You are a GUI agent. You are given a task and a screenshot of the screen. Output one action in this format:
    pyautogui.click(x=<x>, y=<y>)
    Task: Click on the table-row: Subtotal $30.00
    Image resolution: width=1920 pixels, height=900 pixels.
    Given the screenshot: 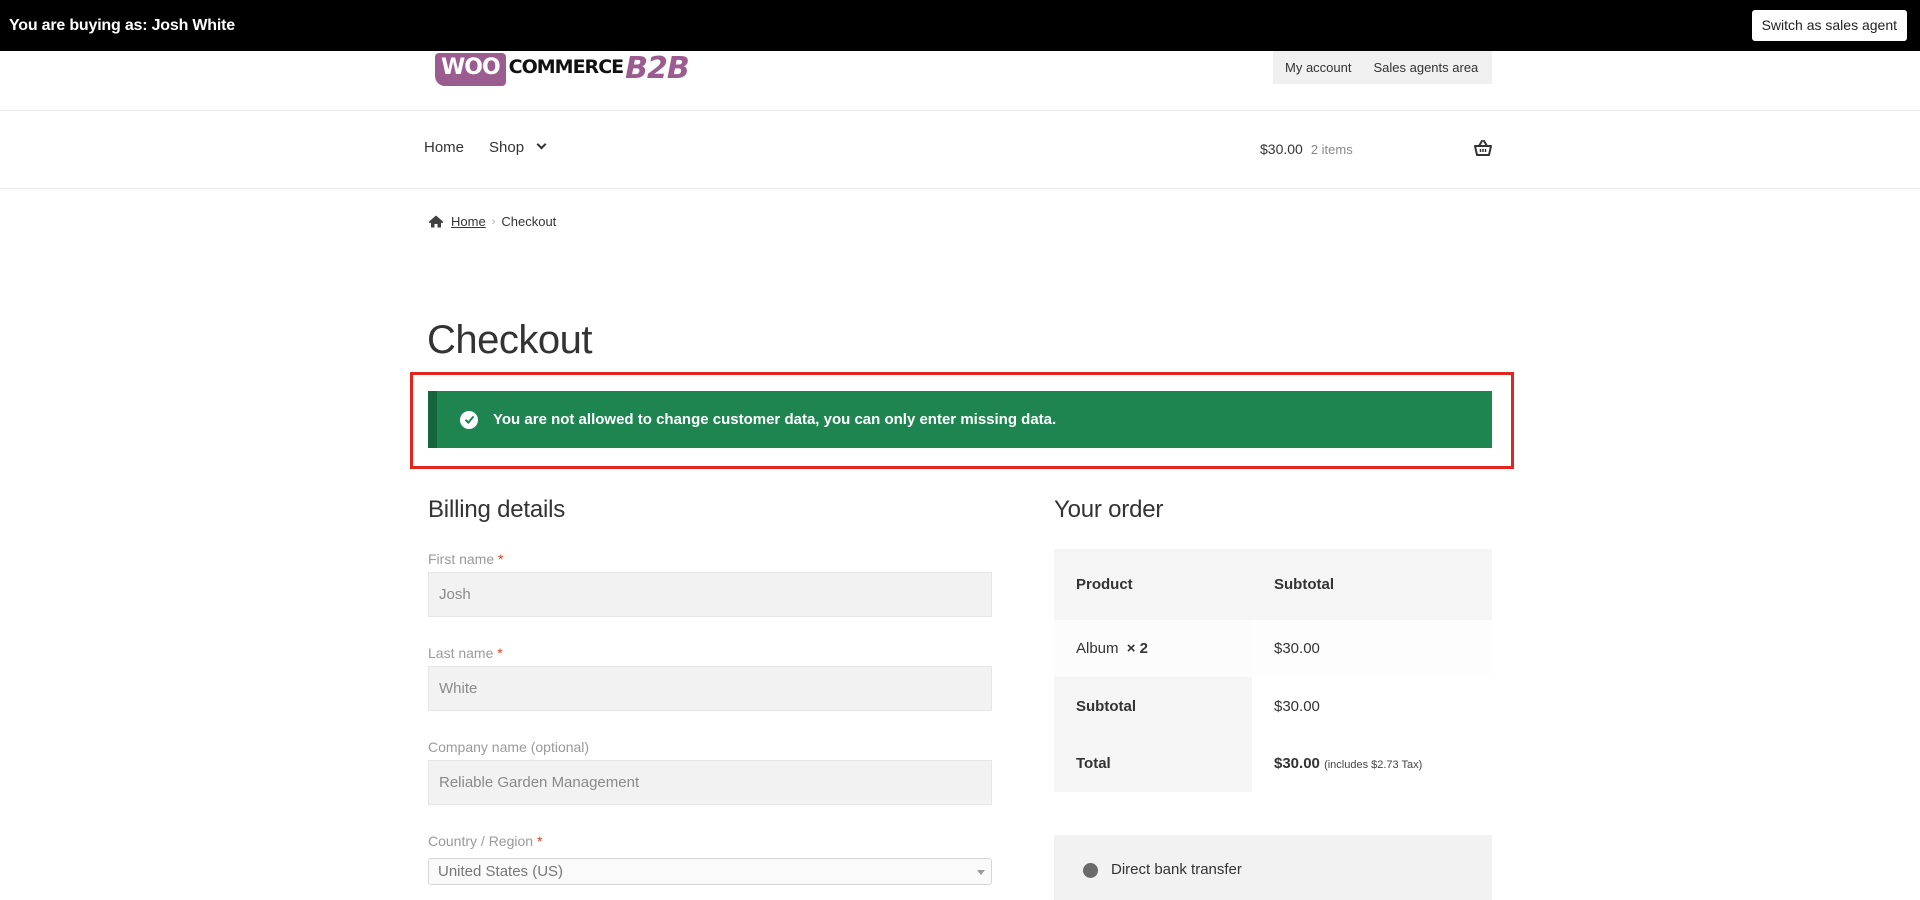 What is the action you would take?
    pyautogui.click(x=1273, y=706)
    